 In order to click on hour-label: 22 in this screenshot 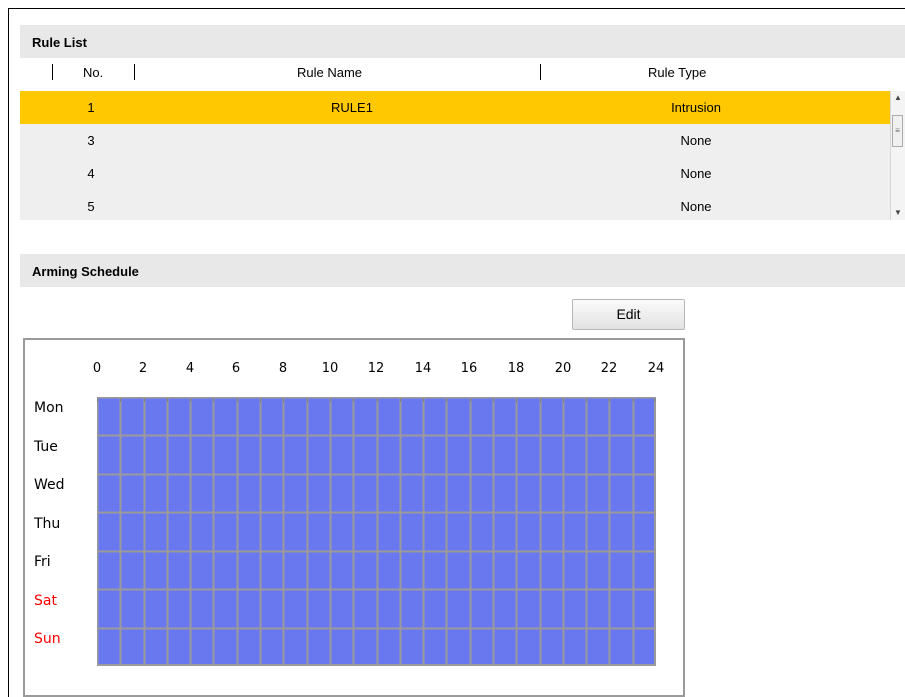, I will do `click(609, 368)`.